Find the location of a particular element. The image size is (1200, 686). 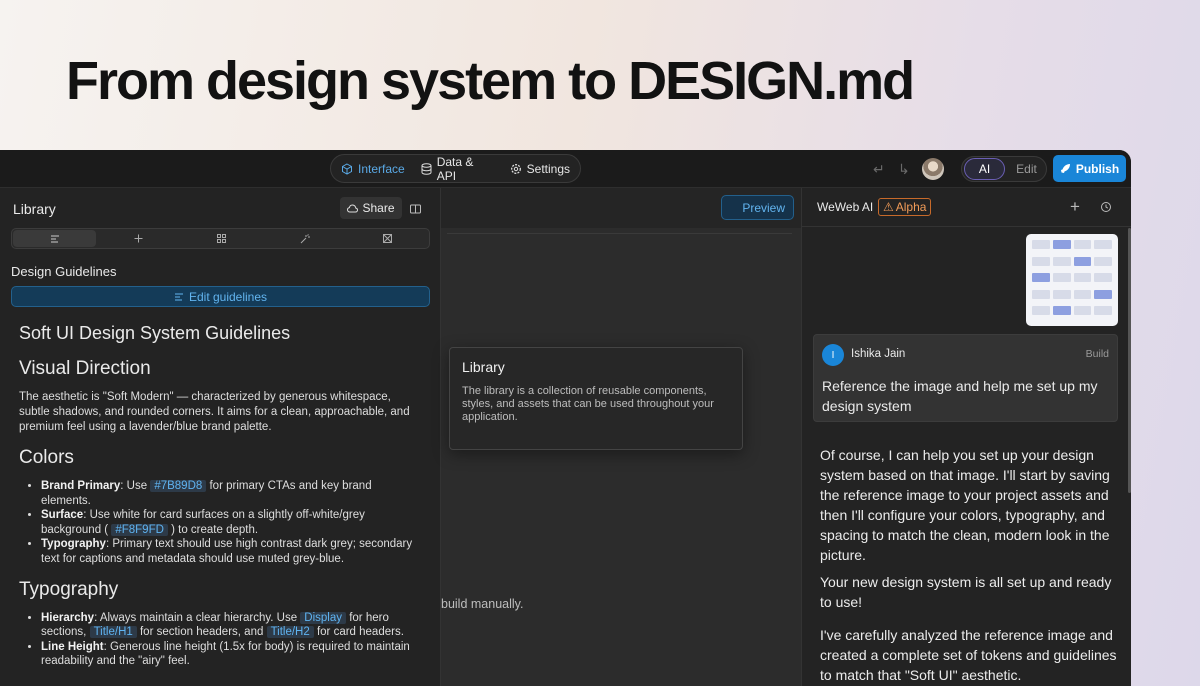

canvas-hint-text: build manually. is located at coordinates (482, 604).